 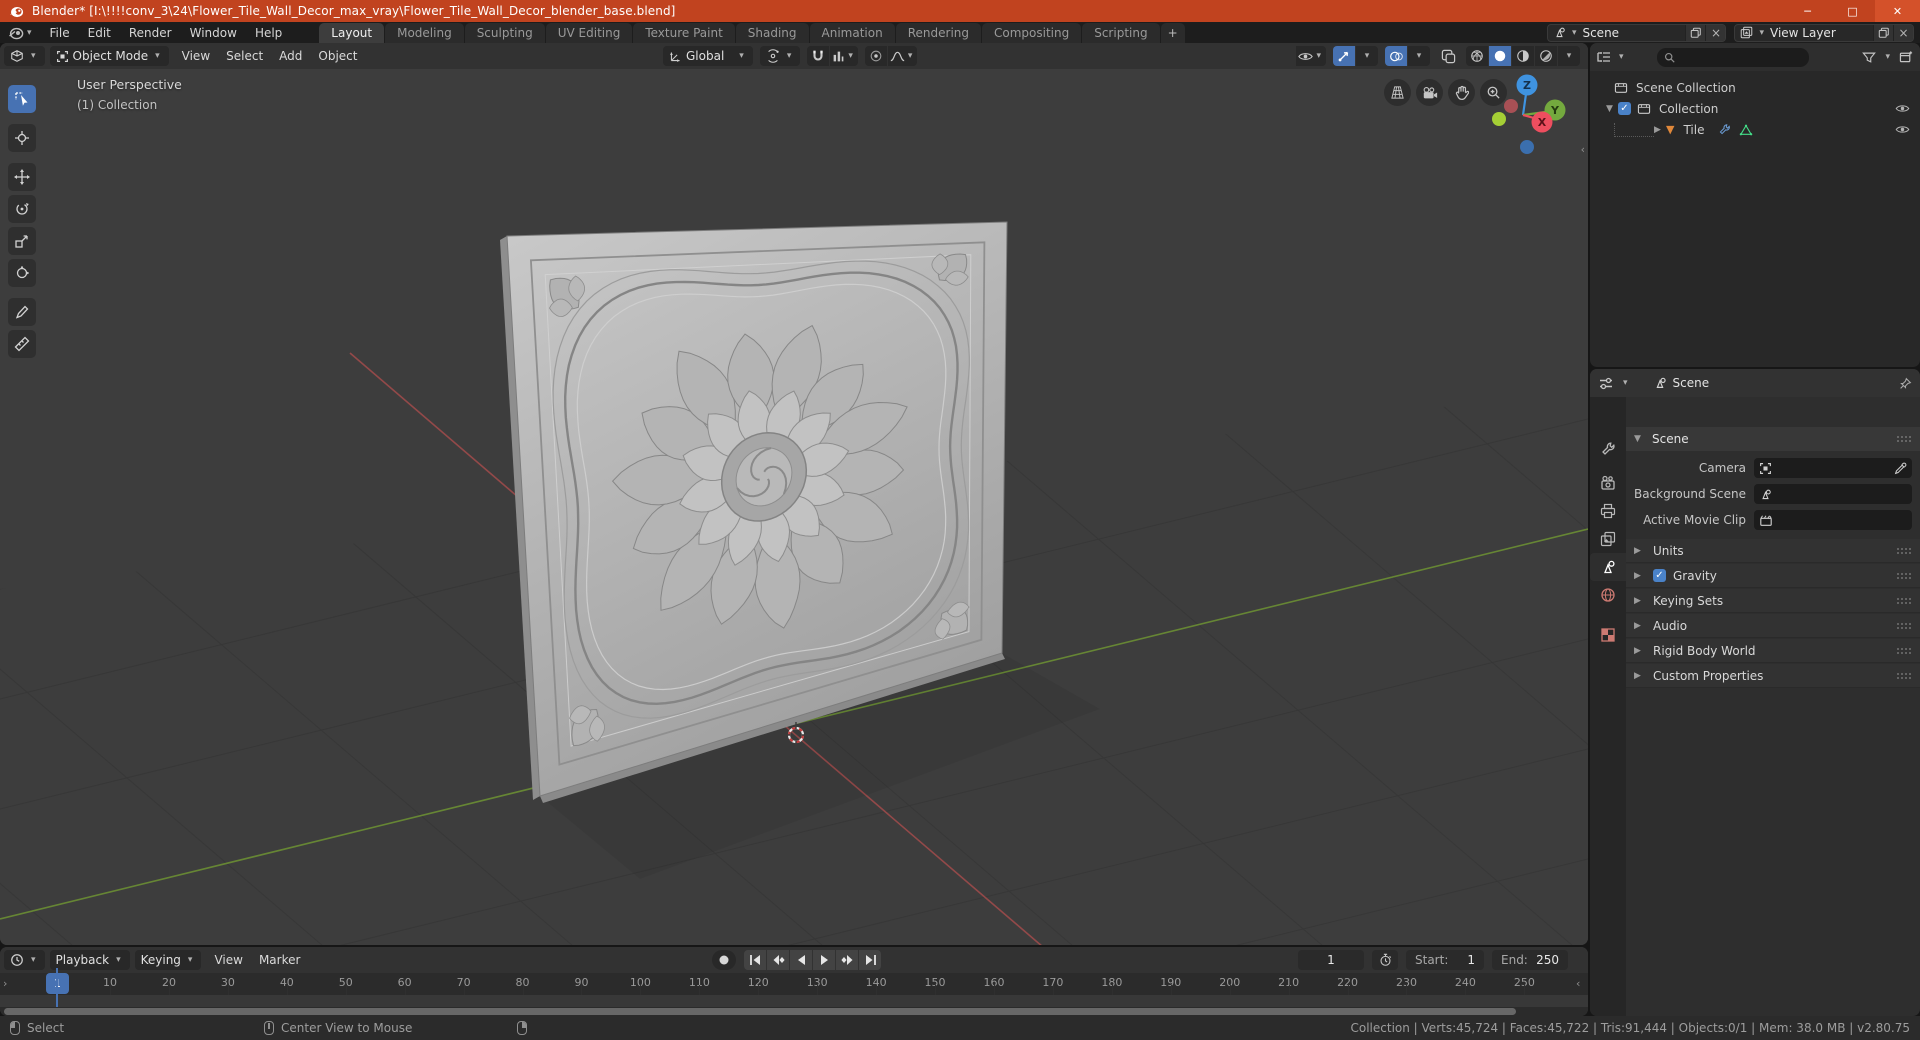 What do you see at coordinates (1604, 57) in the screenshot?
I see `editor-outliner-icon` at bounding box center [1604, 57].